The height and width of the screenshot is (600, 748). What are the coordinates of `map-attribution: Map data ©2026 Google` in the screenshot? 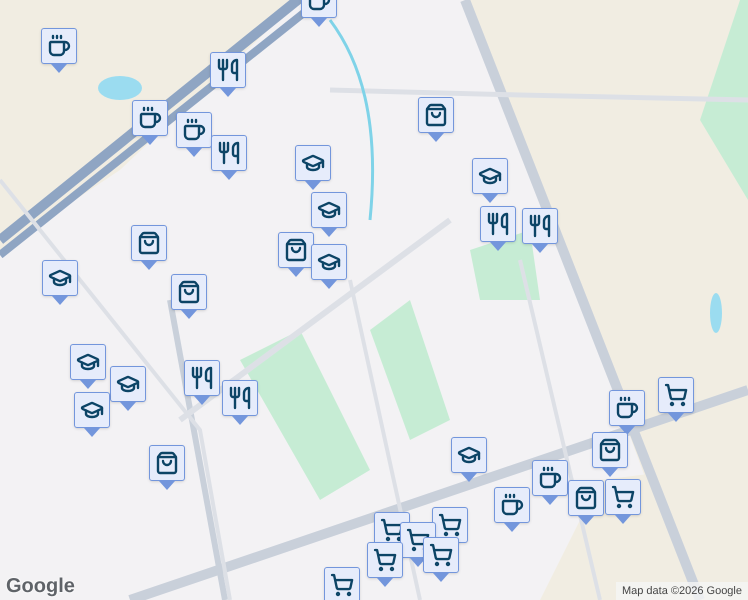 It's located at (682, 591).